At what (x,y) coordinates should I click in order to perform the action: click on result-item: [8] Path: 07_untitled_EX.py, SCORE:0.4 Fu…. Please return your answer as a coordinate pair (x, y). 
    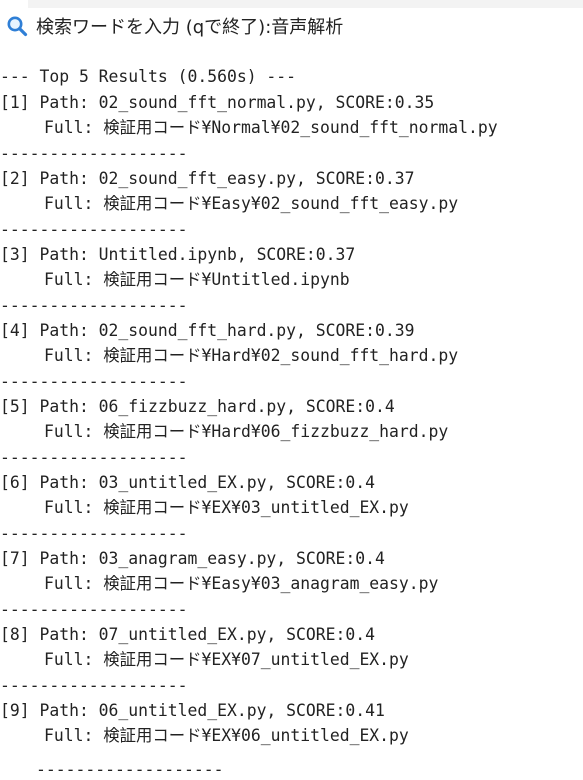
    Looking at the image, I should click on (291, 660).